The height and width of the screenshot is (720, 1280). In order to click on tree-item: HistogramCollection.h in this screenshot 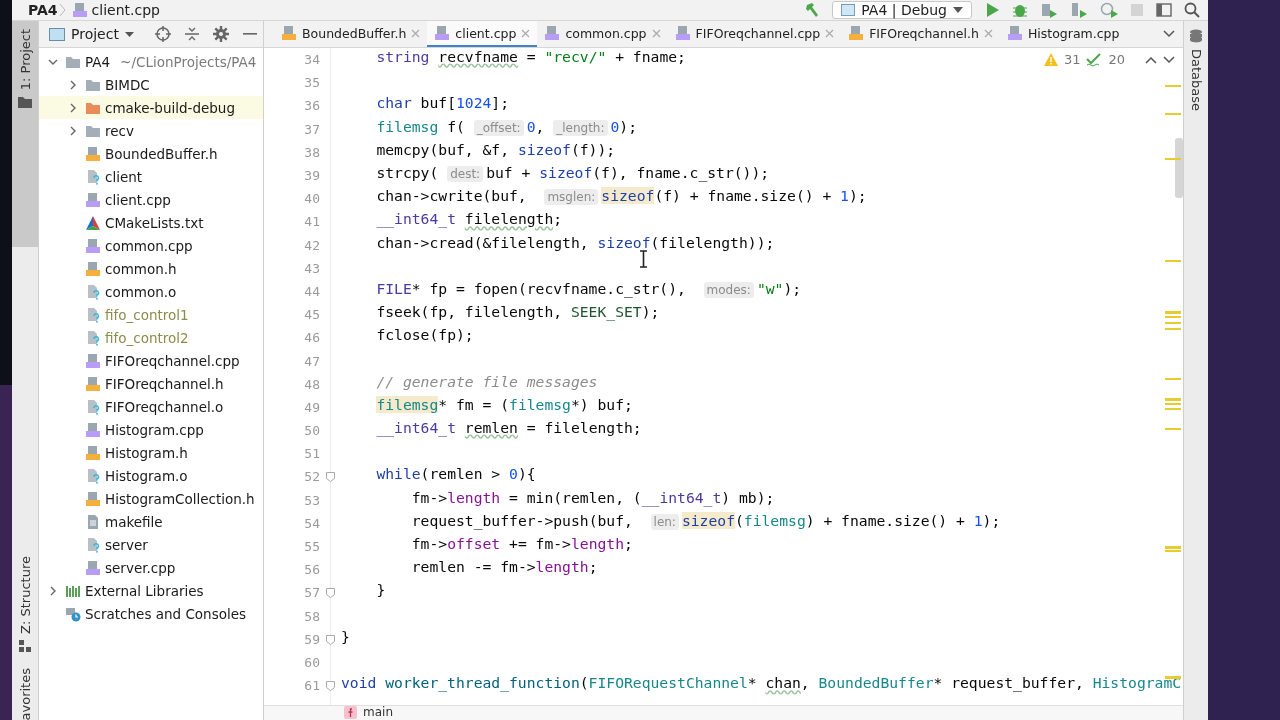, I will do `click(151, 498)`.